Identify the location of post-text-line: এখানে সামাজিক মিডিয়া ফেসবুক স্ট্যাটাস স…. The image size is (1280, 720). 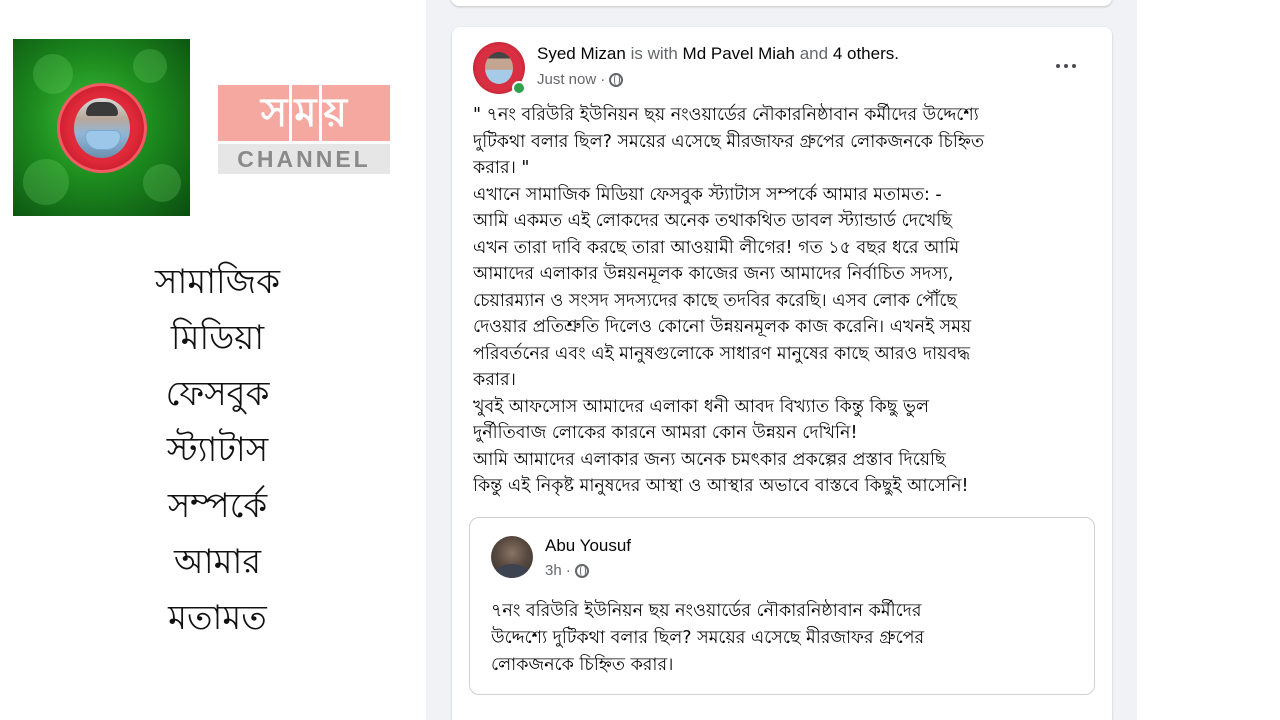
(707, 194).